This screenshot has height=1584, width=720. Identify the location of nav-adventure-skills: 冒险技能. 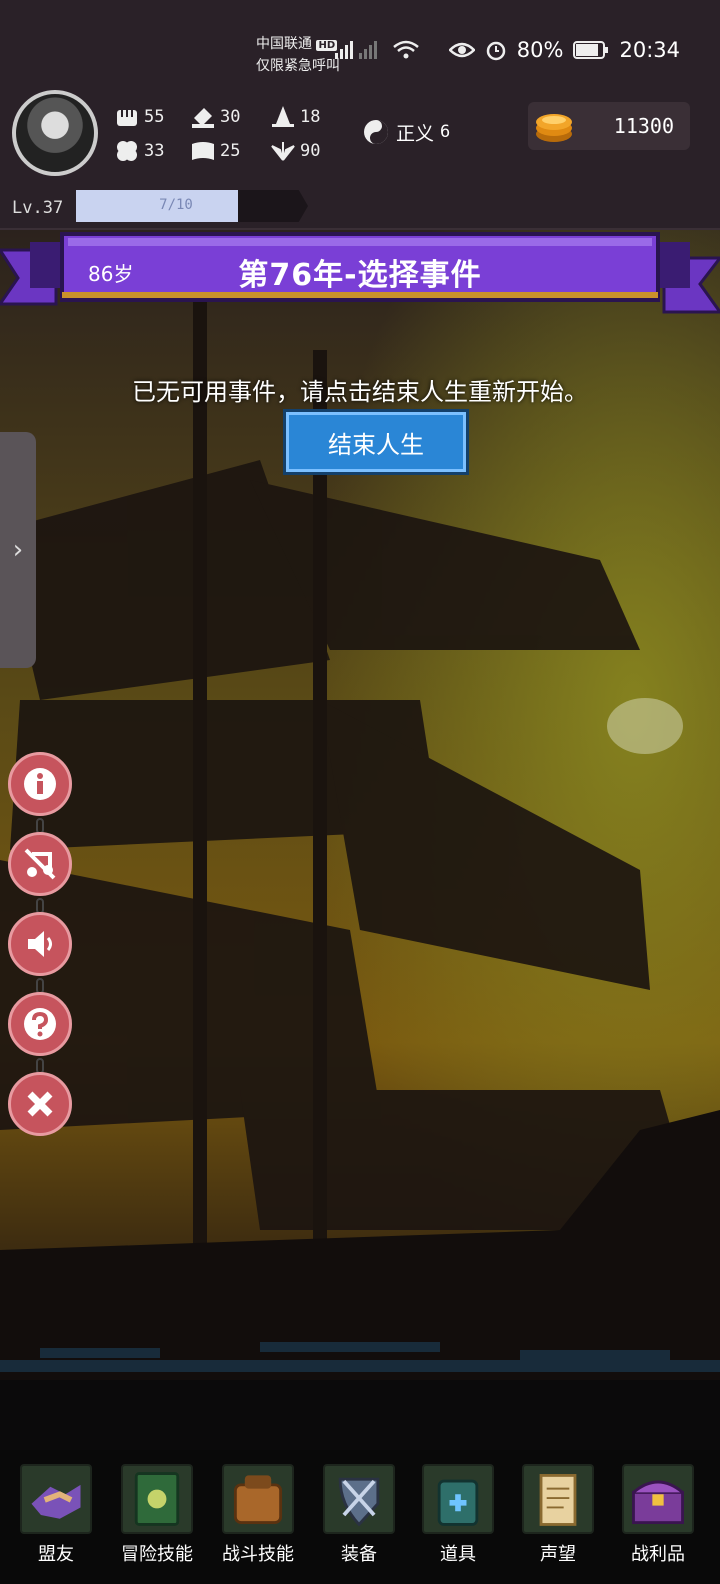
(157, 1519).